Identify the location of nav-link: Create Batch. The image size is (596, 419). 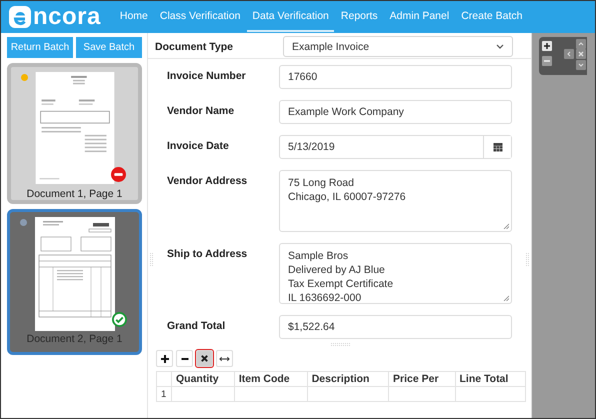
(492, 17).